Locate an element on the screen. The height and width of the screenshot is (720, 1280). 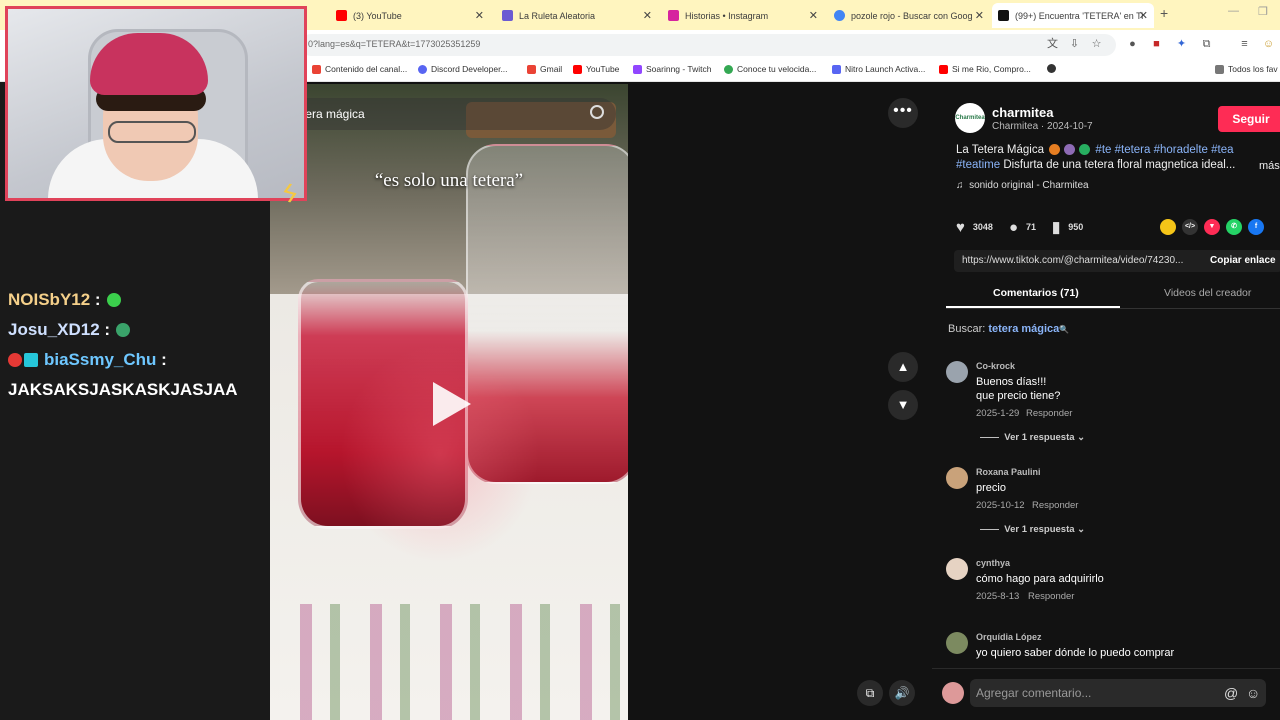
panel-tabs: Comentarios (71) Videos del creador is located at coordinates (1113, 294).